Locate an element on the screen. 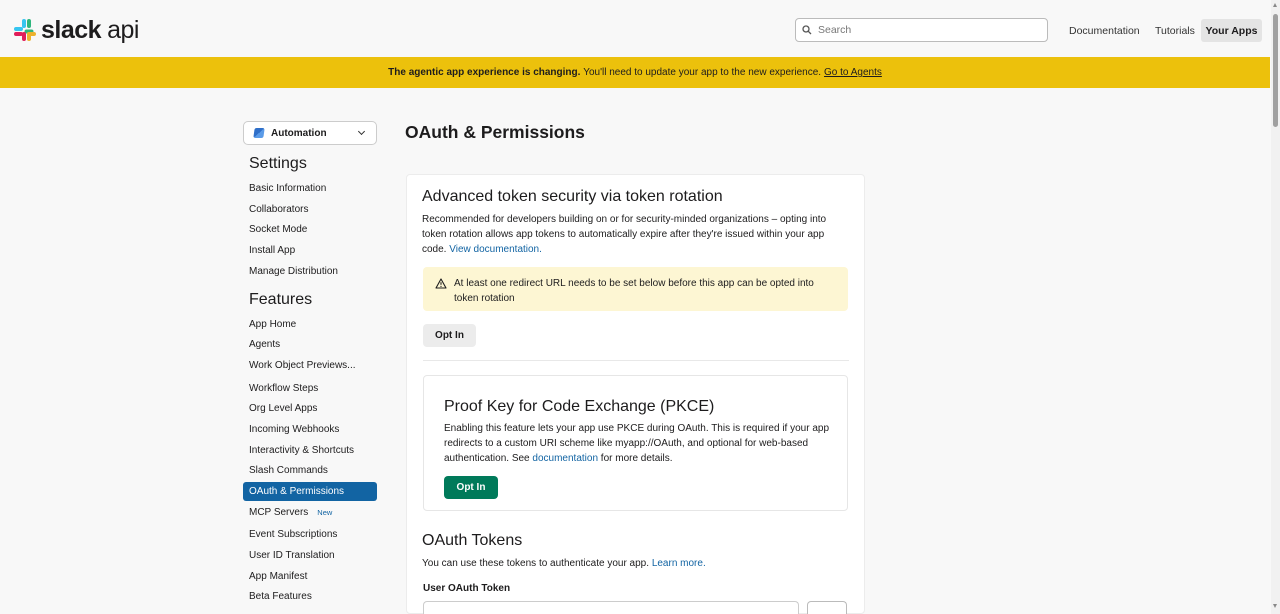 The height and width of the screenshot is (614, 1280). section-divider is located at coordinates (636, 360).